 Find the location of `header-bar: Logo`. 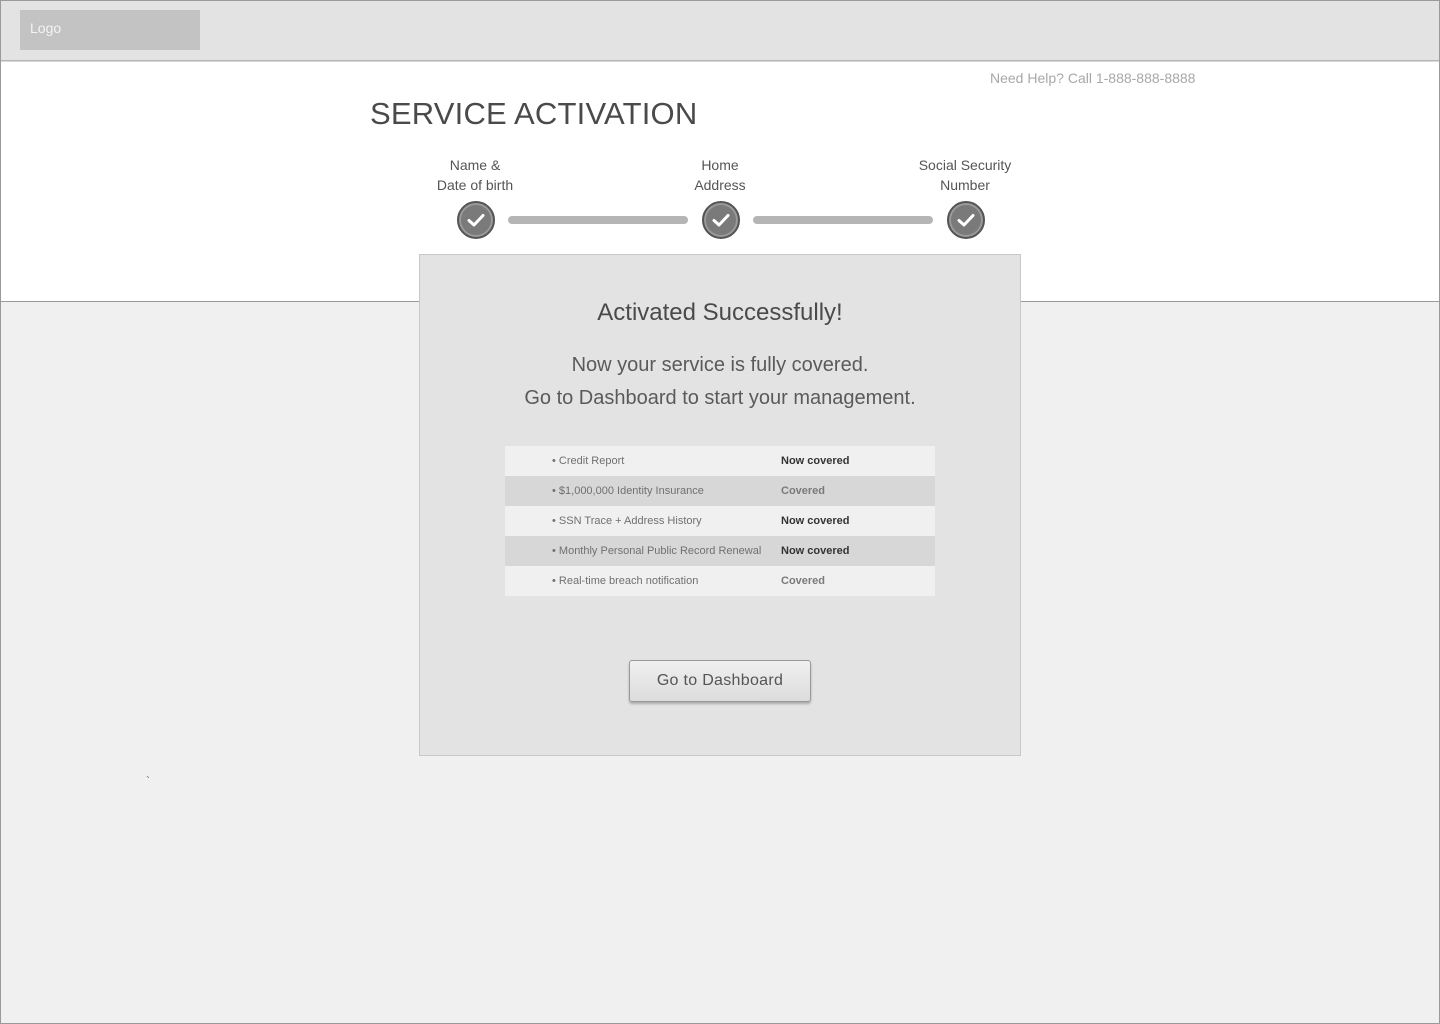

header-bar: Logo is located at coordinates (720, 30).